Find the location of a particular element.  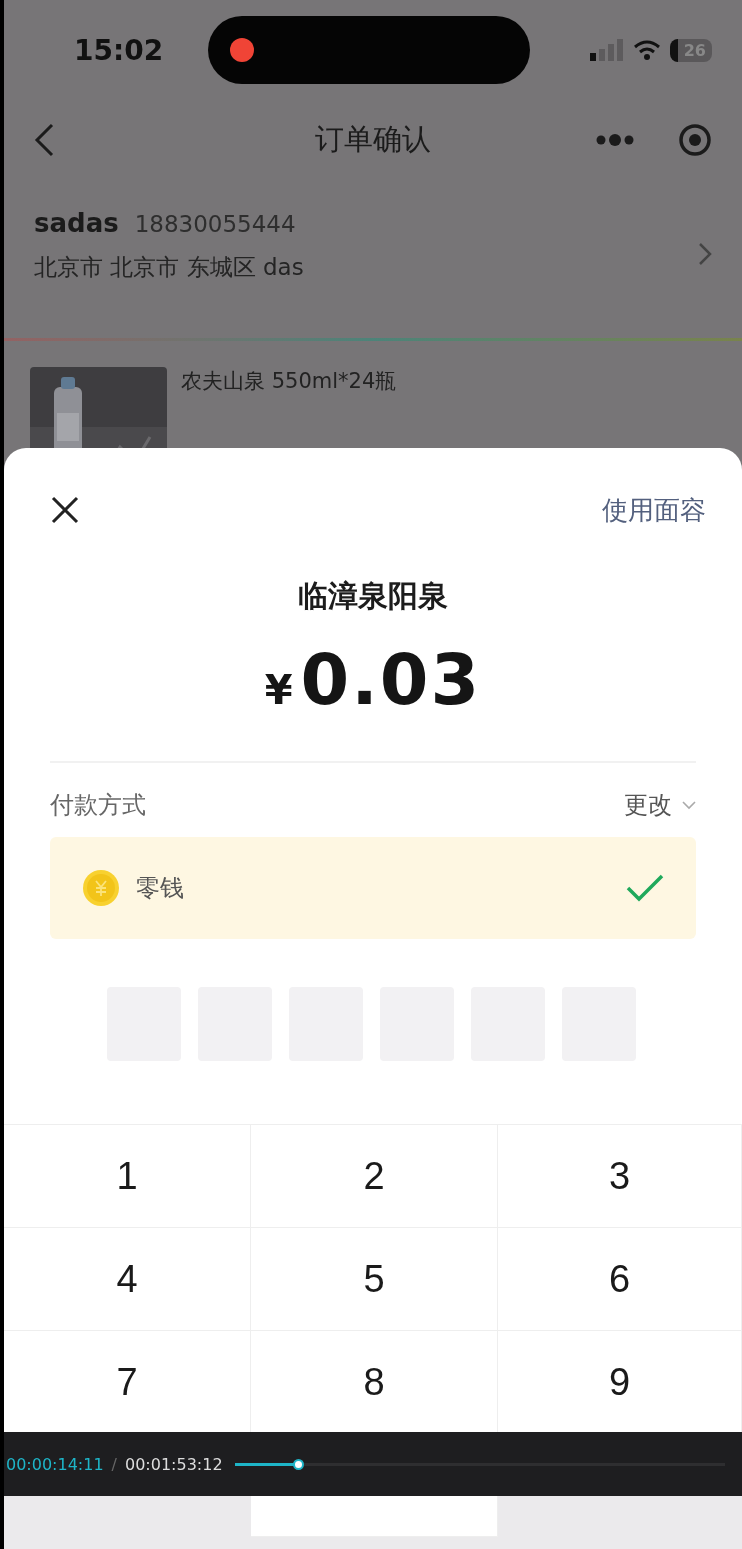

merchant-name: 临漳泉阳泉 is located at coordinates (373, 595).